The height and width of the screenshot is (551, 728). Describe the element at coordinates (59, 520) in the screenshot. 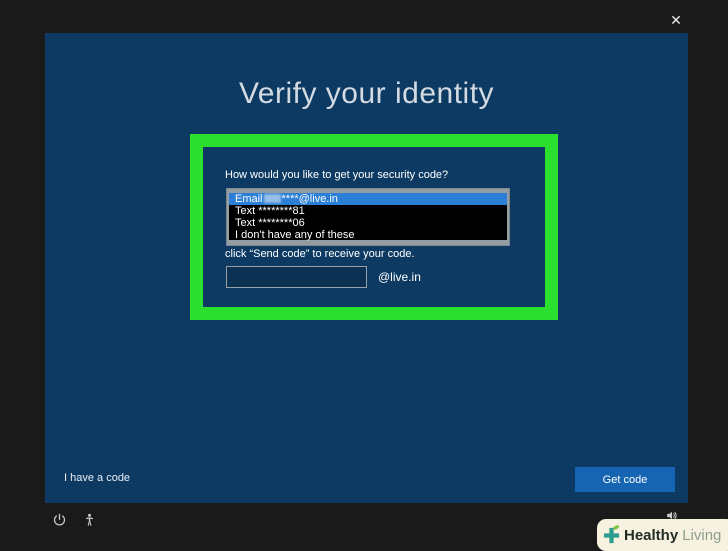

I see `power-icon` at that location.